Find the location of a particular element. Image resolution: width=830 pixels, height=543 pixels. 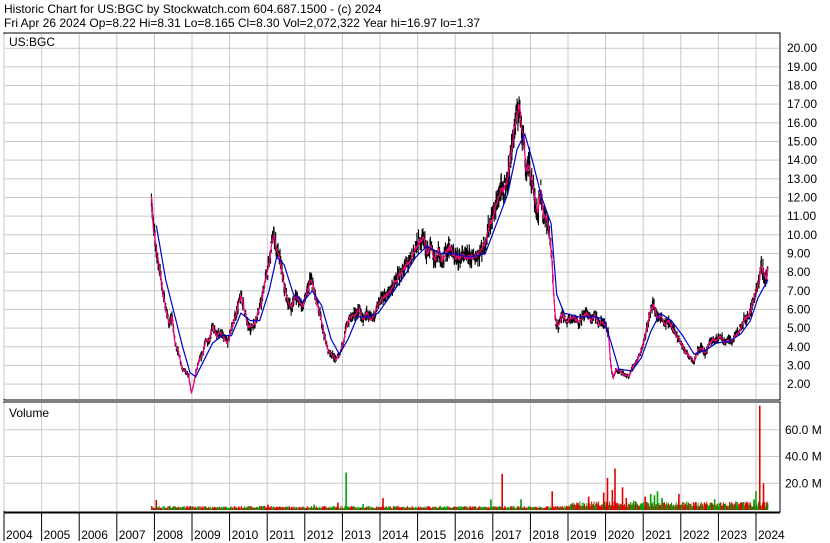

year-tick-label: 2015 is located at coordinates (433, 535).